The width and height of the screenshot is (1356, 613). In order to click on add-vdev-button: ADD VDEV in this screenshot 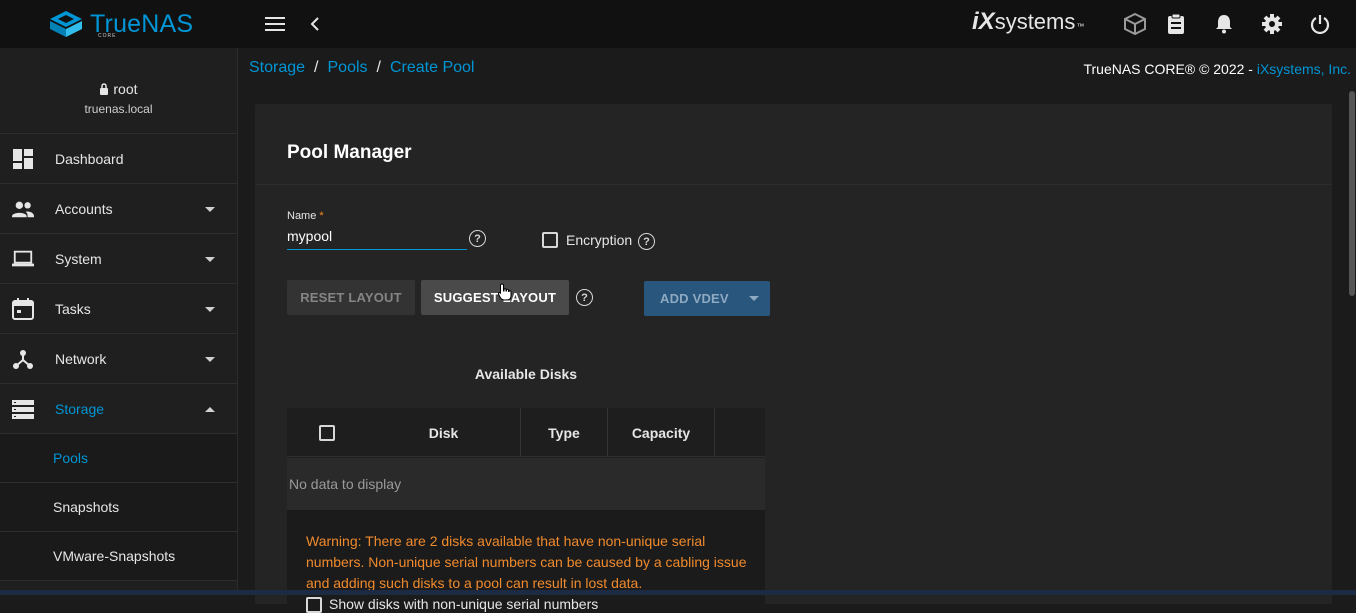, I will do `click(707, 298)`.